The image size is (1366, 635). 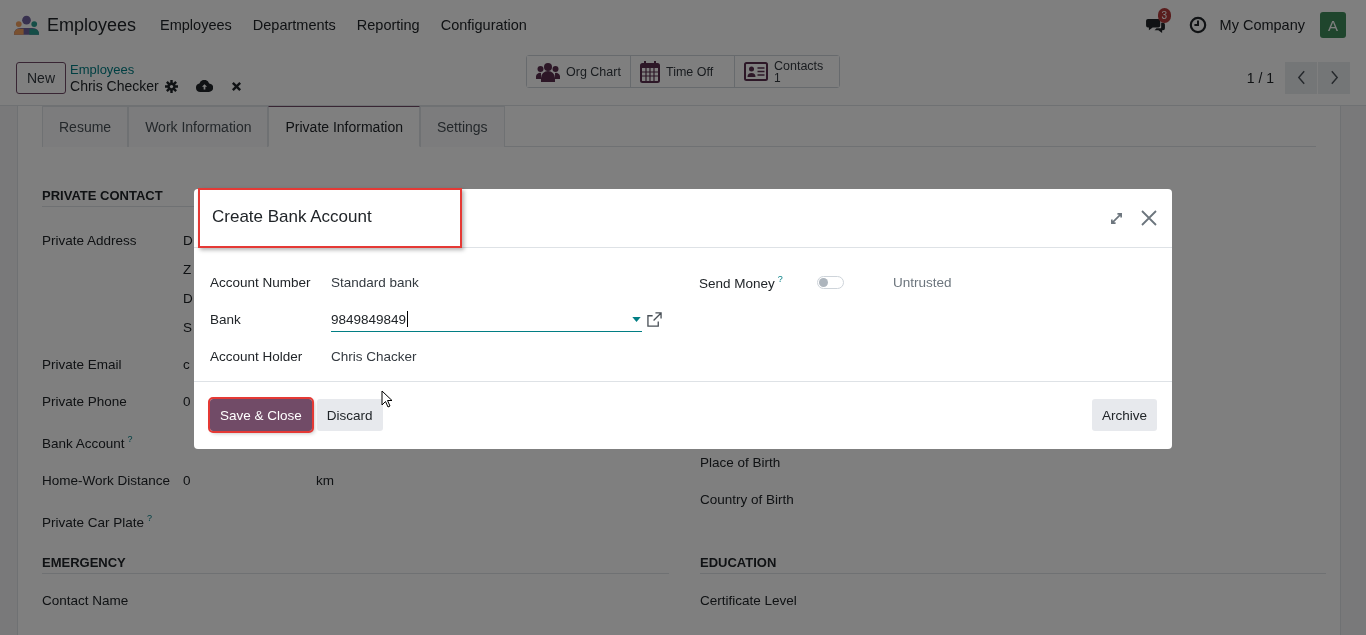 I want to click on field-value: Z, so click(x=187, y=270).